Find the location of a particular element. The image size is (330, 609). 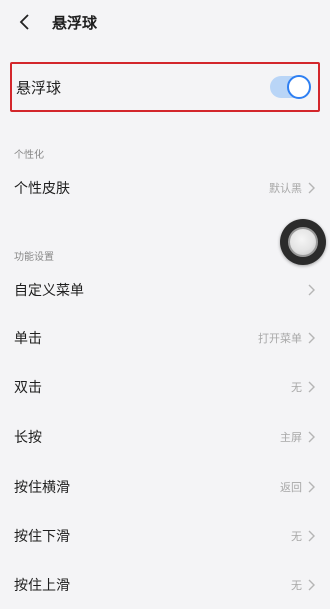

switch-knob is located at coordinates (299, 87).